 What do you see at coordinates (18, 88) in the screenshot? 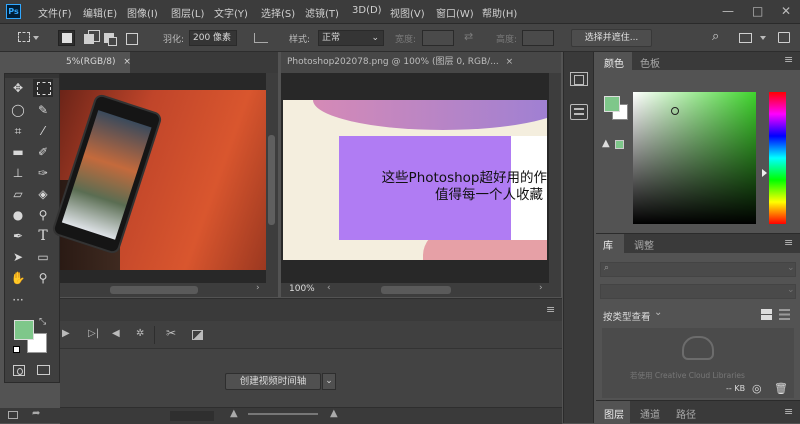
I see `move-tool-icon: ✥` at bounding box center [18, 88].